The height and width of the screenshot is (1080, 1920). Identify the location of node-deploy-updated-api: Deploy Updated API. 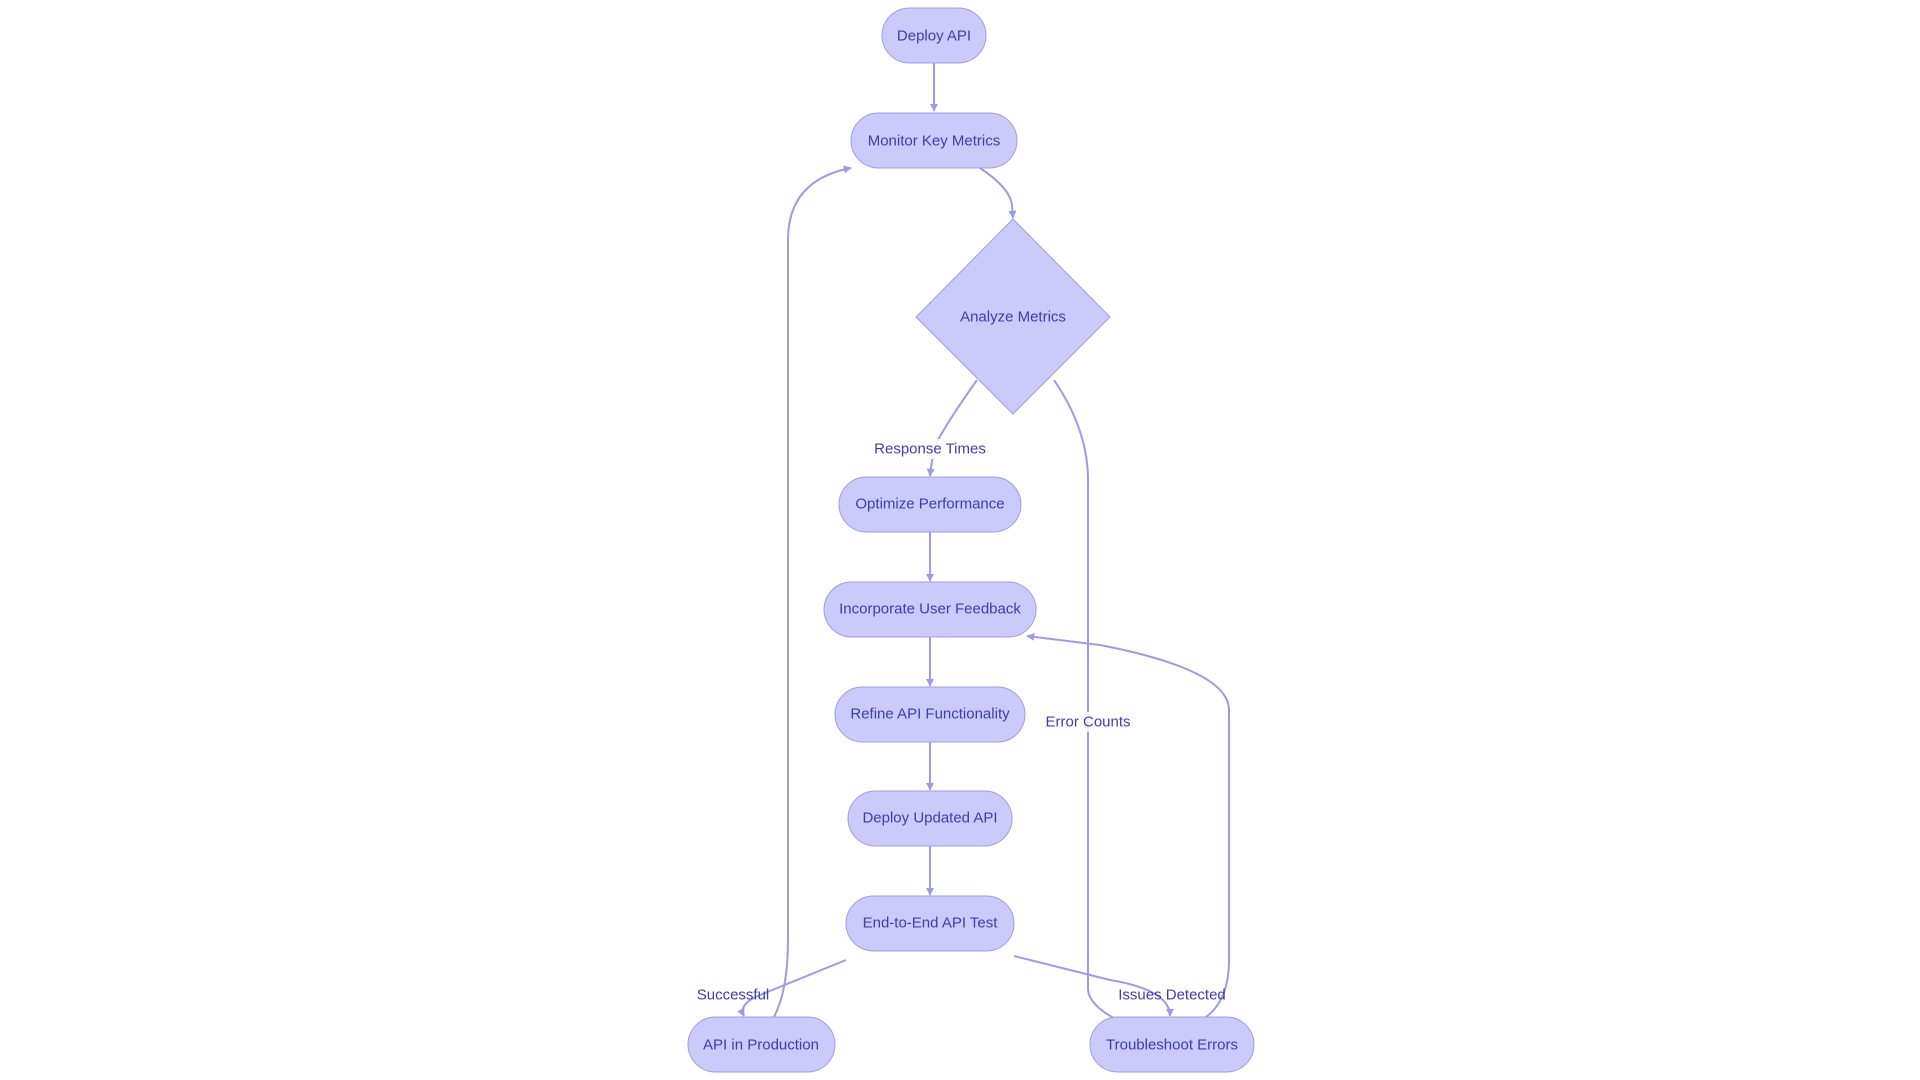
(930, 818).